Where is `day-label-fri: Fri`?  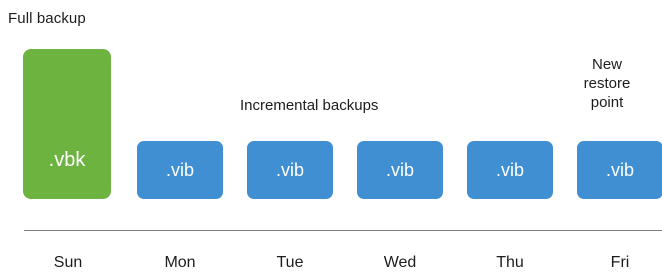 day-label-fri: Fri is located at coordinates (620, 262).